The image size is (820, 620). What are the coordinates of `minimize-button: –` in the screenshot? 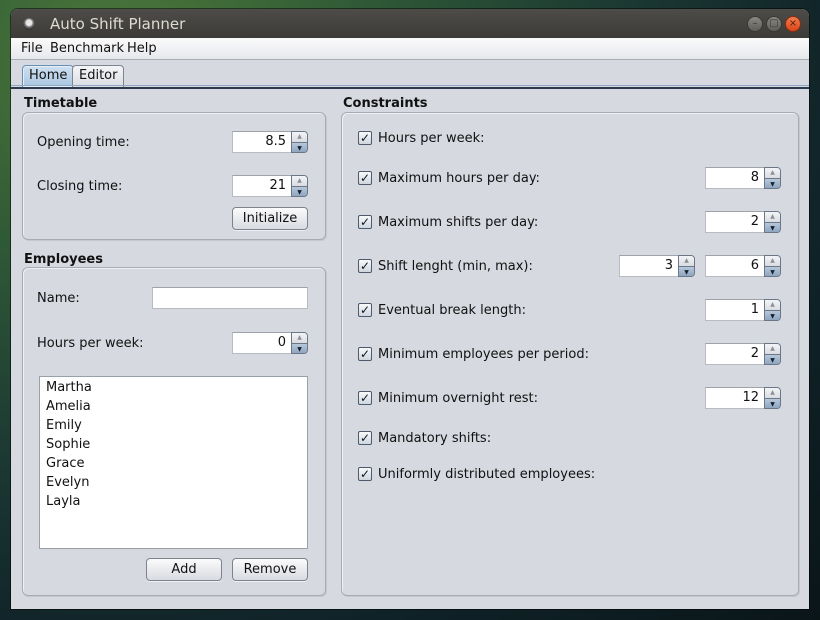 It's located at (755, 24).